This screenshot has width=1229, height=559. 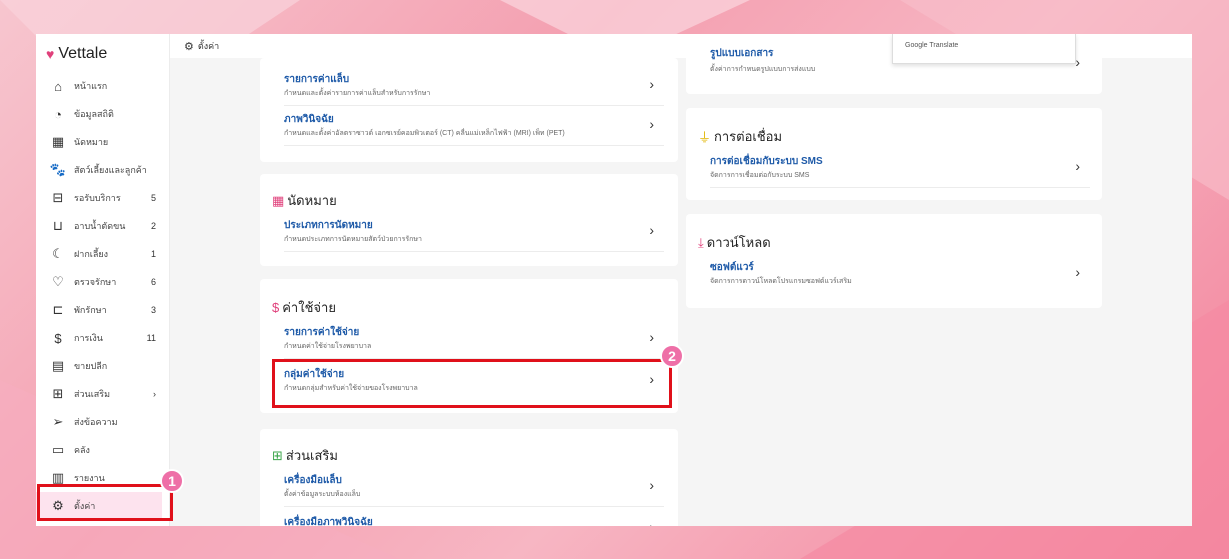 I want to click on sidebar-item-label: ขายปลีก, so click(x=91, y=366).